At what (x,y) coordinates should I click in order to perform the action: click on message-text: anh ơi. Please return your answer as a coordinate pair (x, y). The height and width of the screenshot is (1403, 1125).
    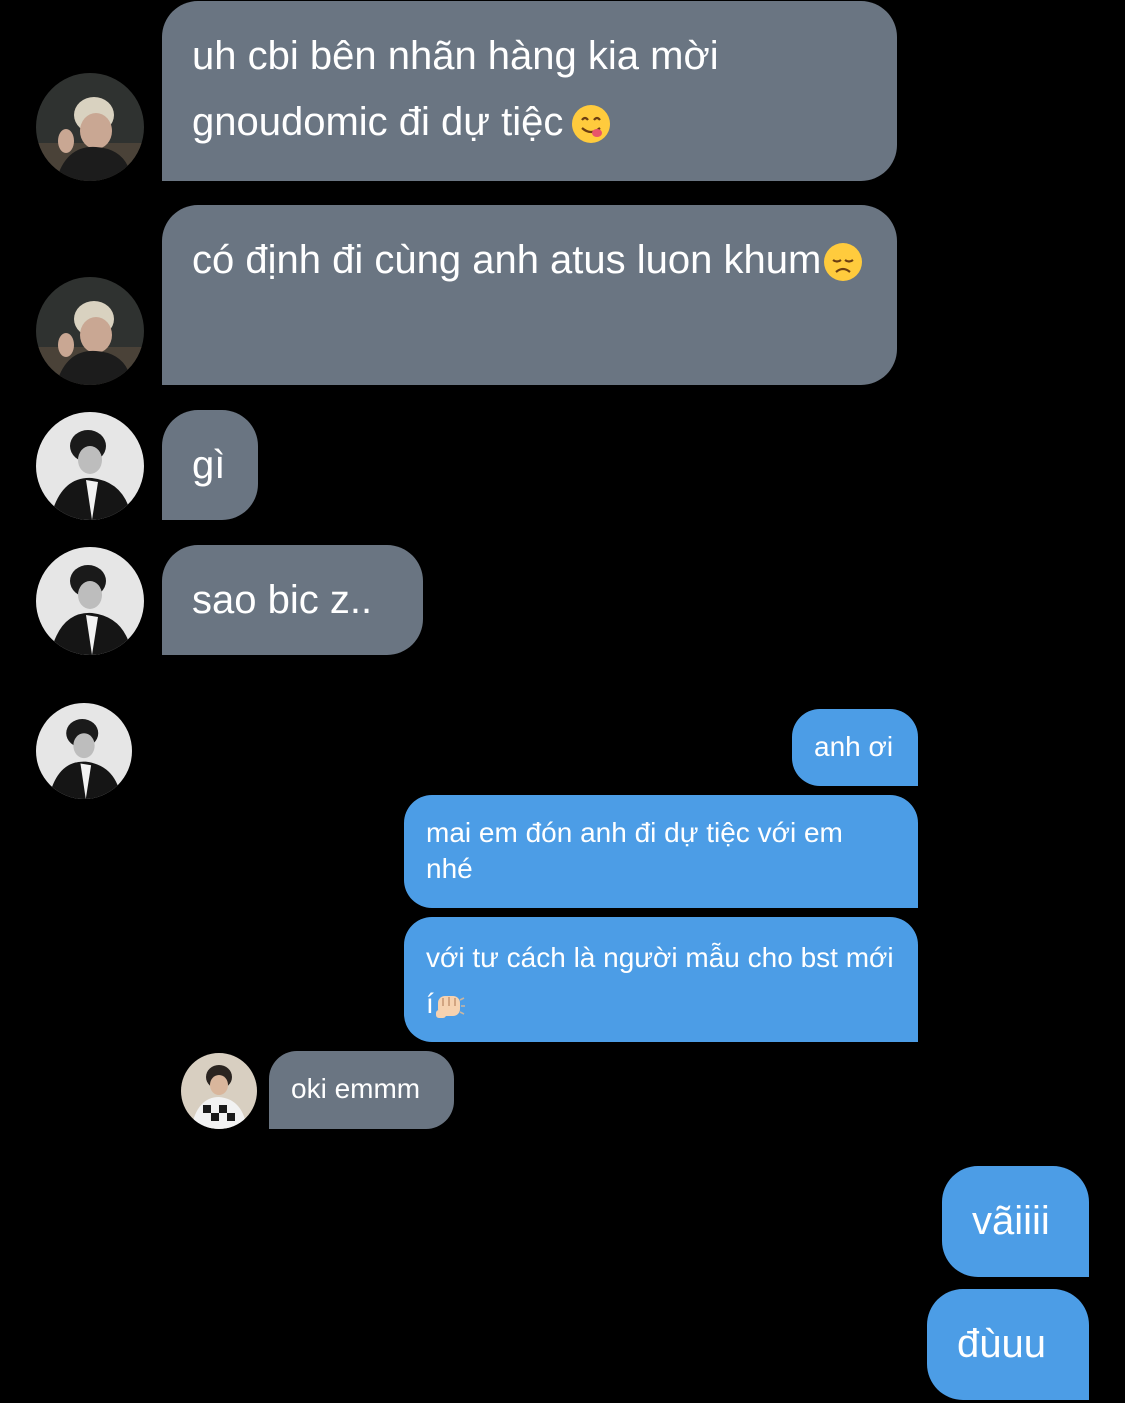
    Looking at the image, I should click on (854, 746).